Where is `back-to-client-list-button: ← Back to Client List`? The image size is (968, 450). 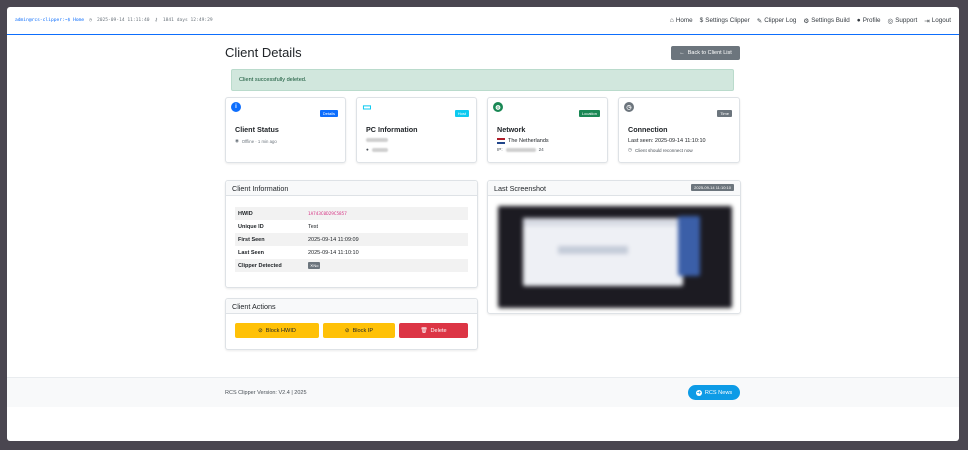
back-to-client-list-button: ← Back to Client List is located at coordinates (705, 53).